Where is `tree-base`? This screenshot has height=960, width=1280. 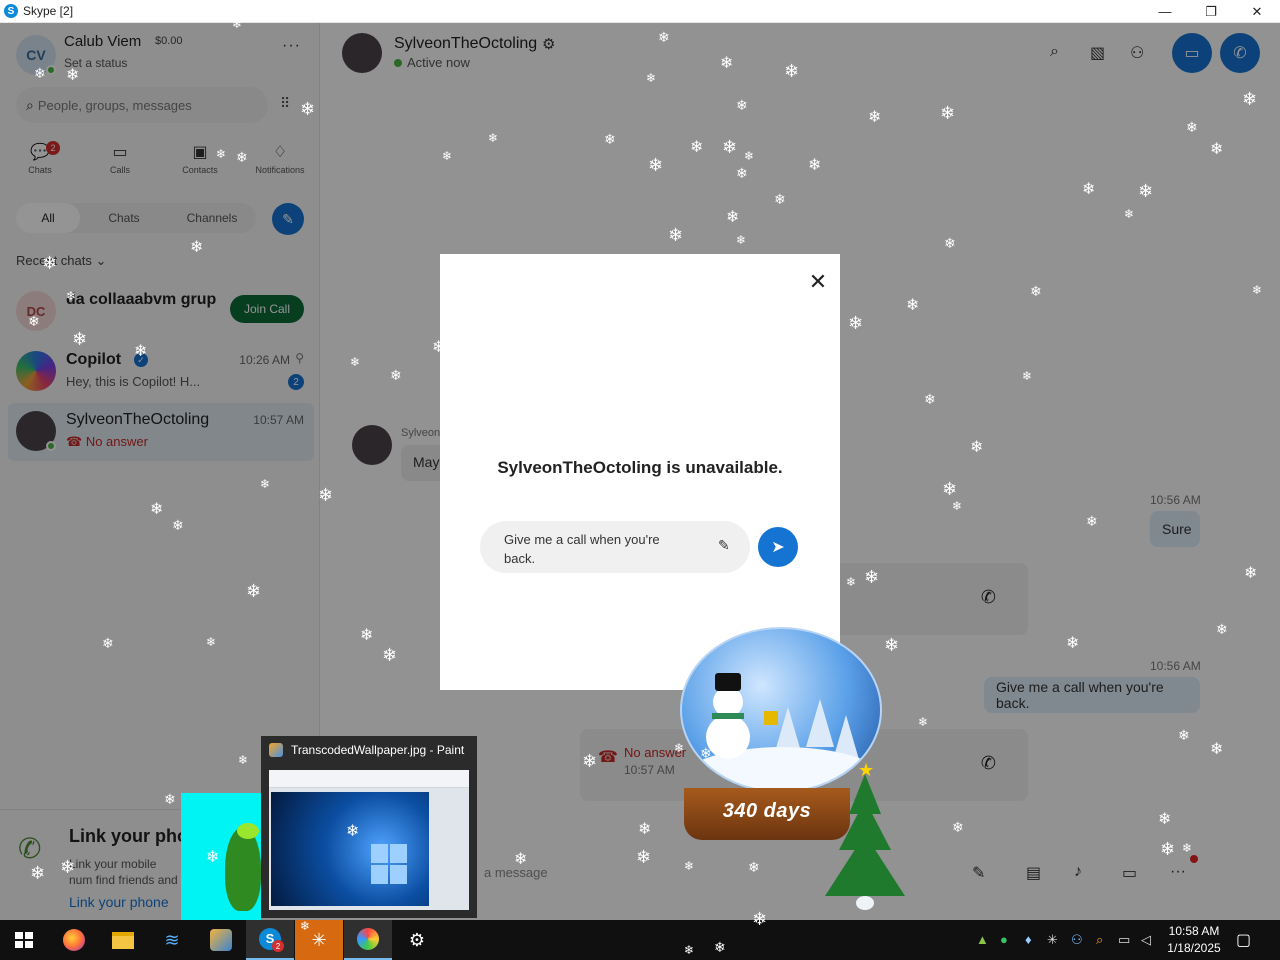
tree-base is located at coordinates (865, 903).